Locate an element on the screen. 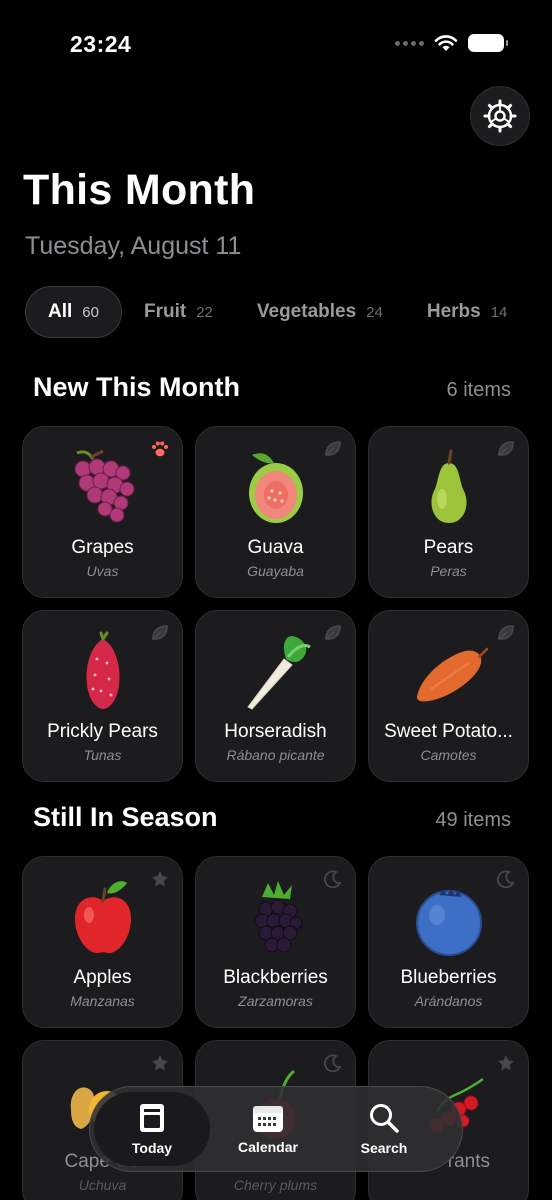 This screenshot has height=1200, width=552. horseradish-icon is located at coordinates (279, 672).